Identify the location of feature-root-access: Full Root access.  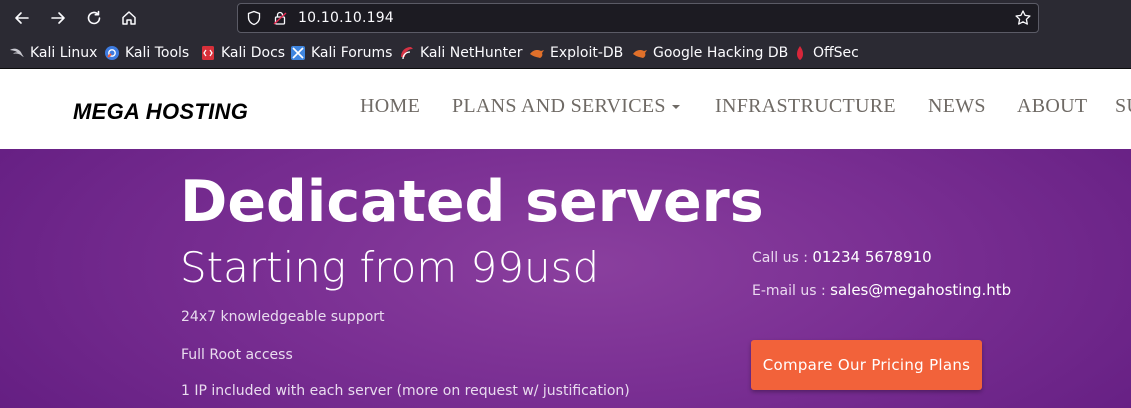
(237, 355).